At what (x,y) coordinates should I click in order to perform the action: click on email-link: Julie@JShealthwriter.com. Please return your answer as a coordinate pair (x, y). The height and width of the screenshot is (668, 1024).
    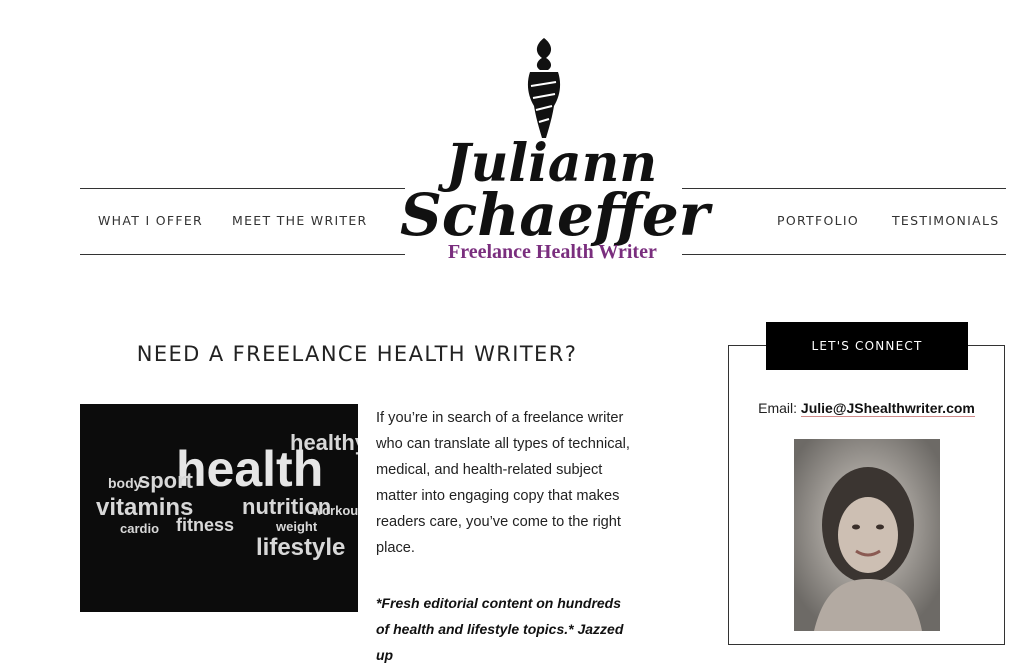
    Looking at the image, I should click on (887, 408).